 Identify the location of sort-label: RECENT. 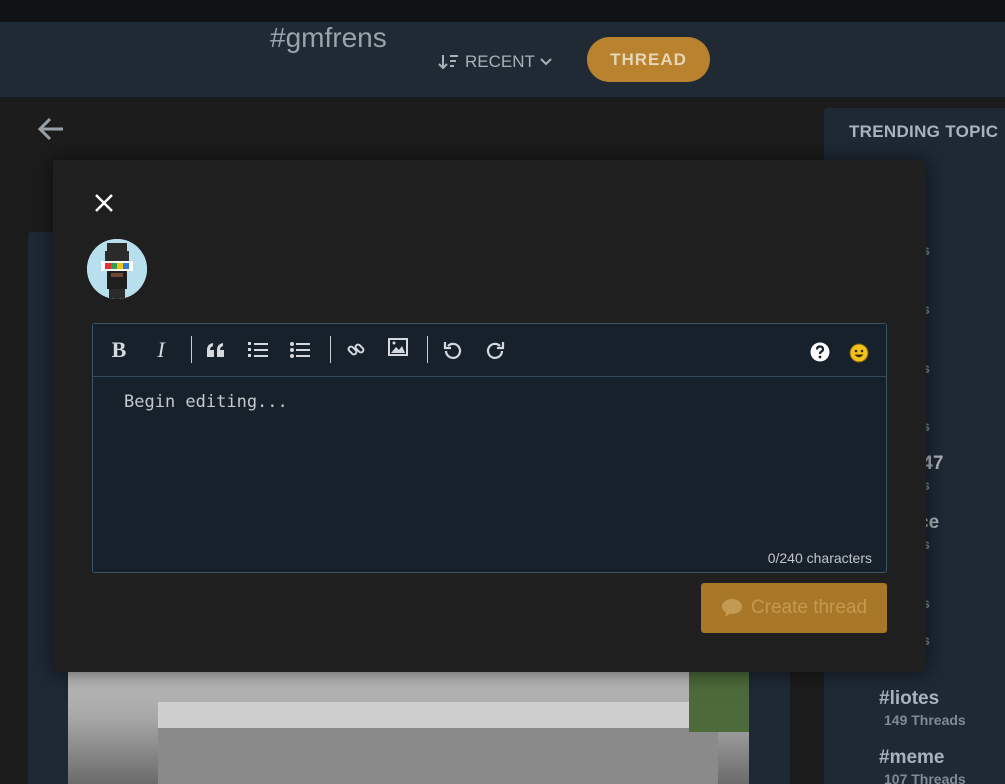
(500, 61).